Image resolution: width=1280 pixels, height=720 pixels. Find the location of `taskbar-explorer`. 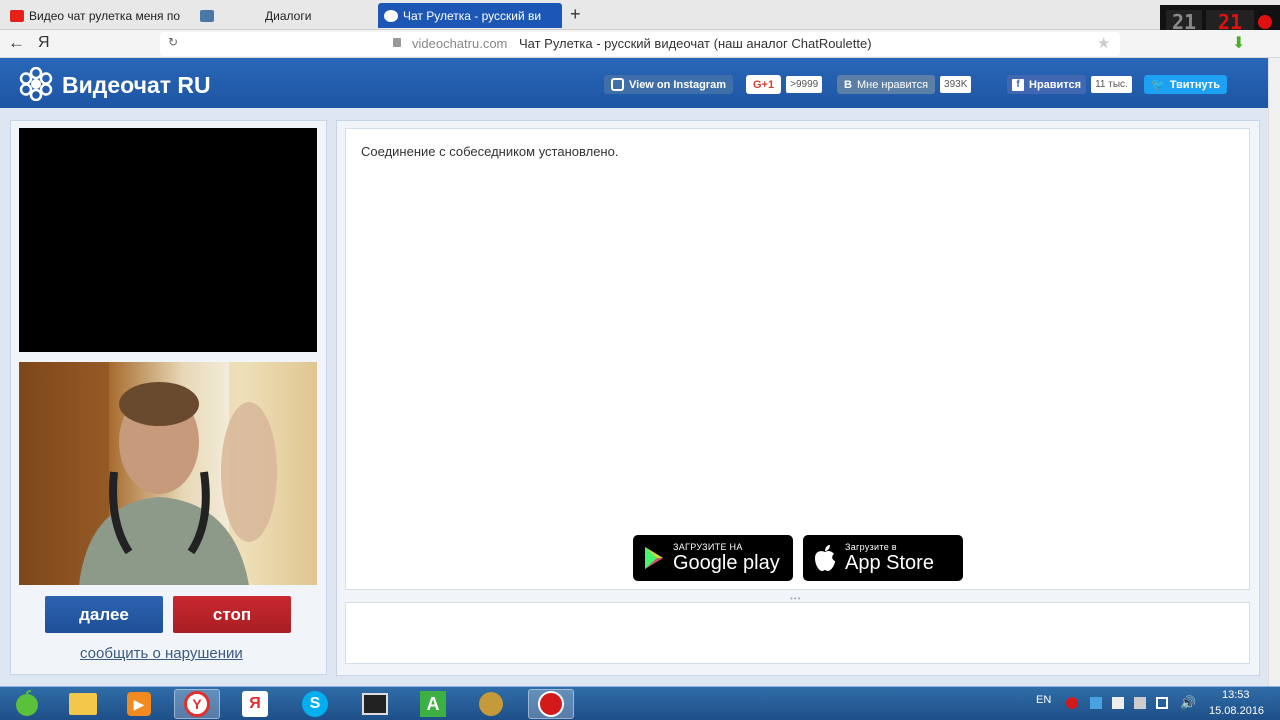

taskbar-explorer is located at coordinates (83, 704).